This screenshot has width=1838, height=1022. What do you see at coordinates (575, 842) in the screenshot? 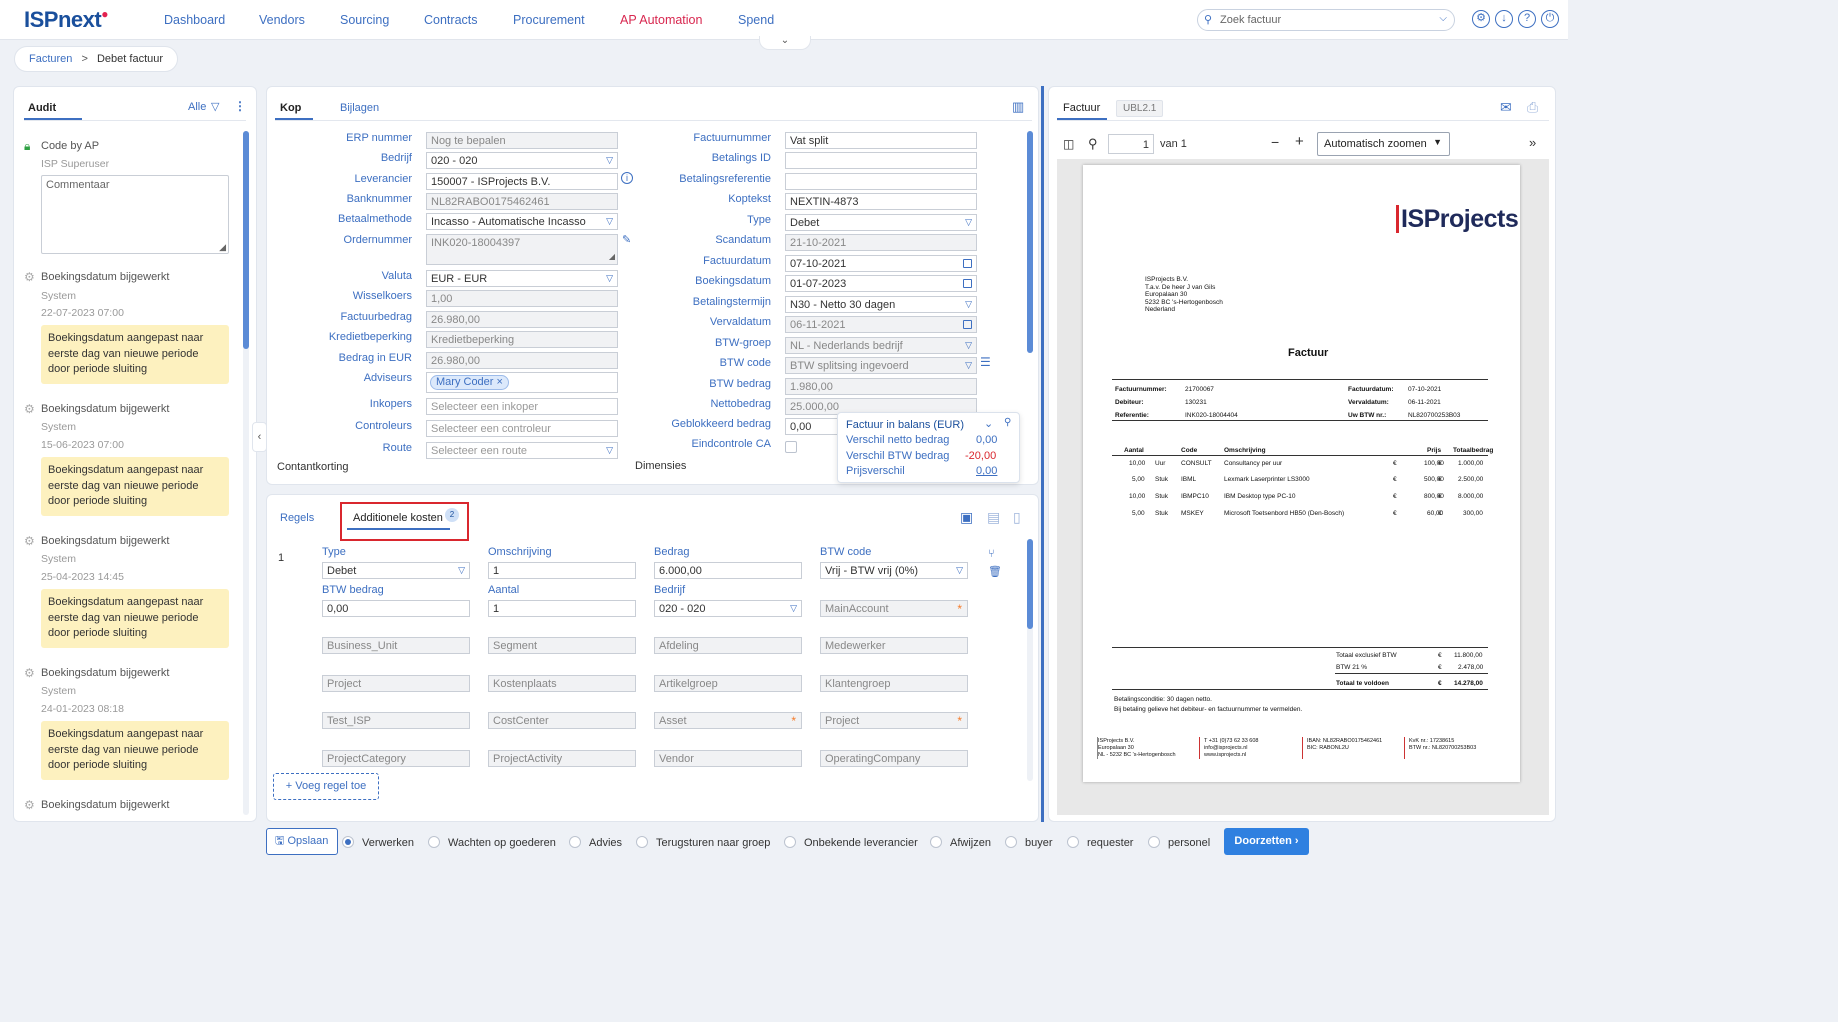
I see `radio-advies` at bounding box center [575, 842].